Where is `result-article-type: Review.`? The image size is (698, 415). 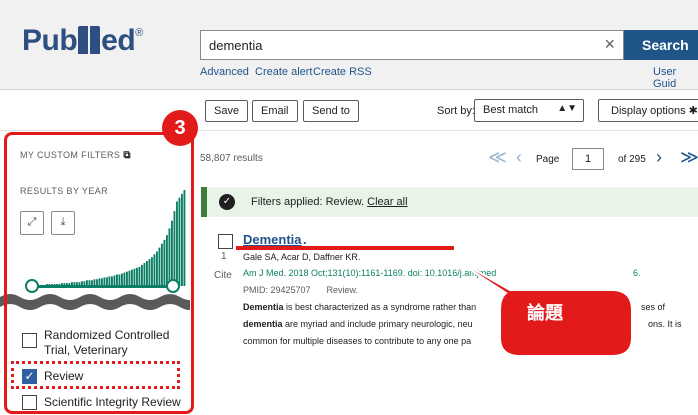 result-article-type: Review. is located at coordinates (342, 290).